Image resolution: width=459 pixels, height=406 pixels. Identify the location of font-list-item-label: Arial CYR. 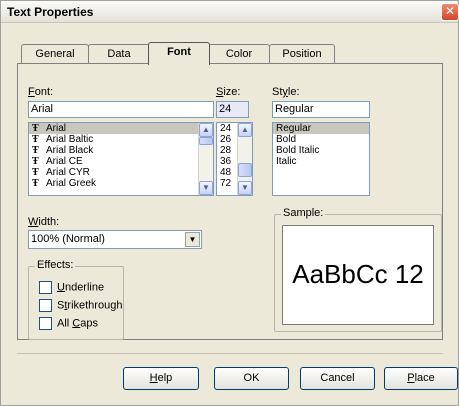
(68, 172).